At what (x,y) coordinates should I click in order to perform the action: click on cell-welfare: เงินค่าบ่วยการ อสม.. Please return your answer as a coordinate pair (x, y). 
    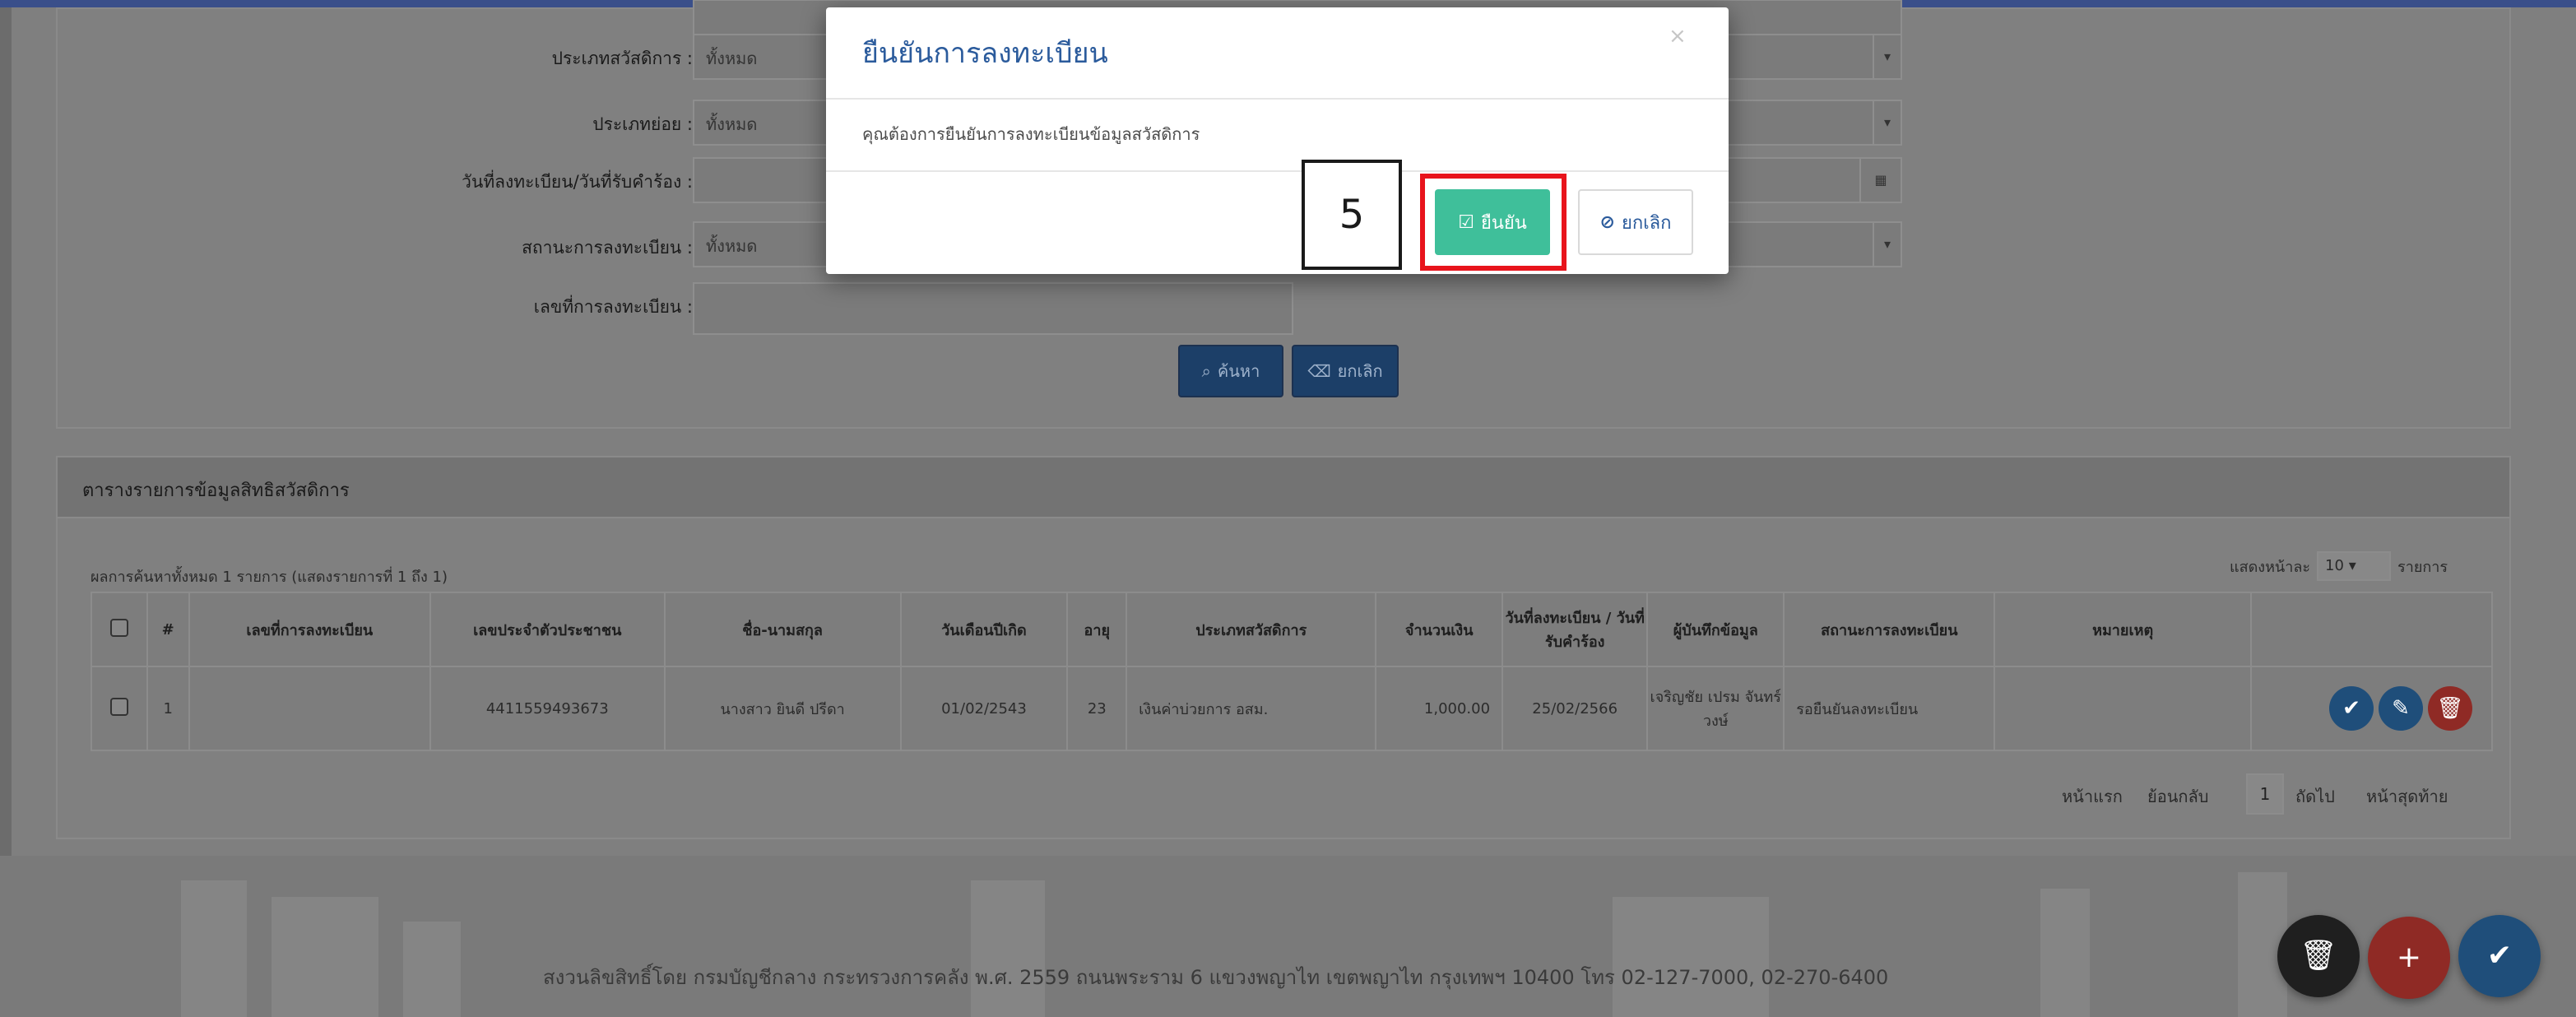
    Looking at the image, I should click on (1252, 708).